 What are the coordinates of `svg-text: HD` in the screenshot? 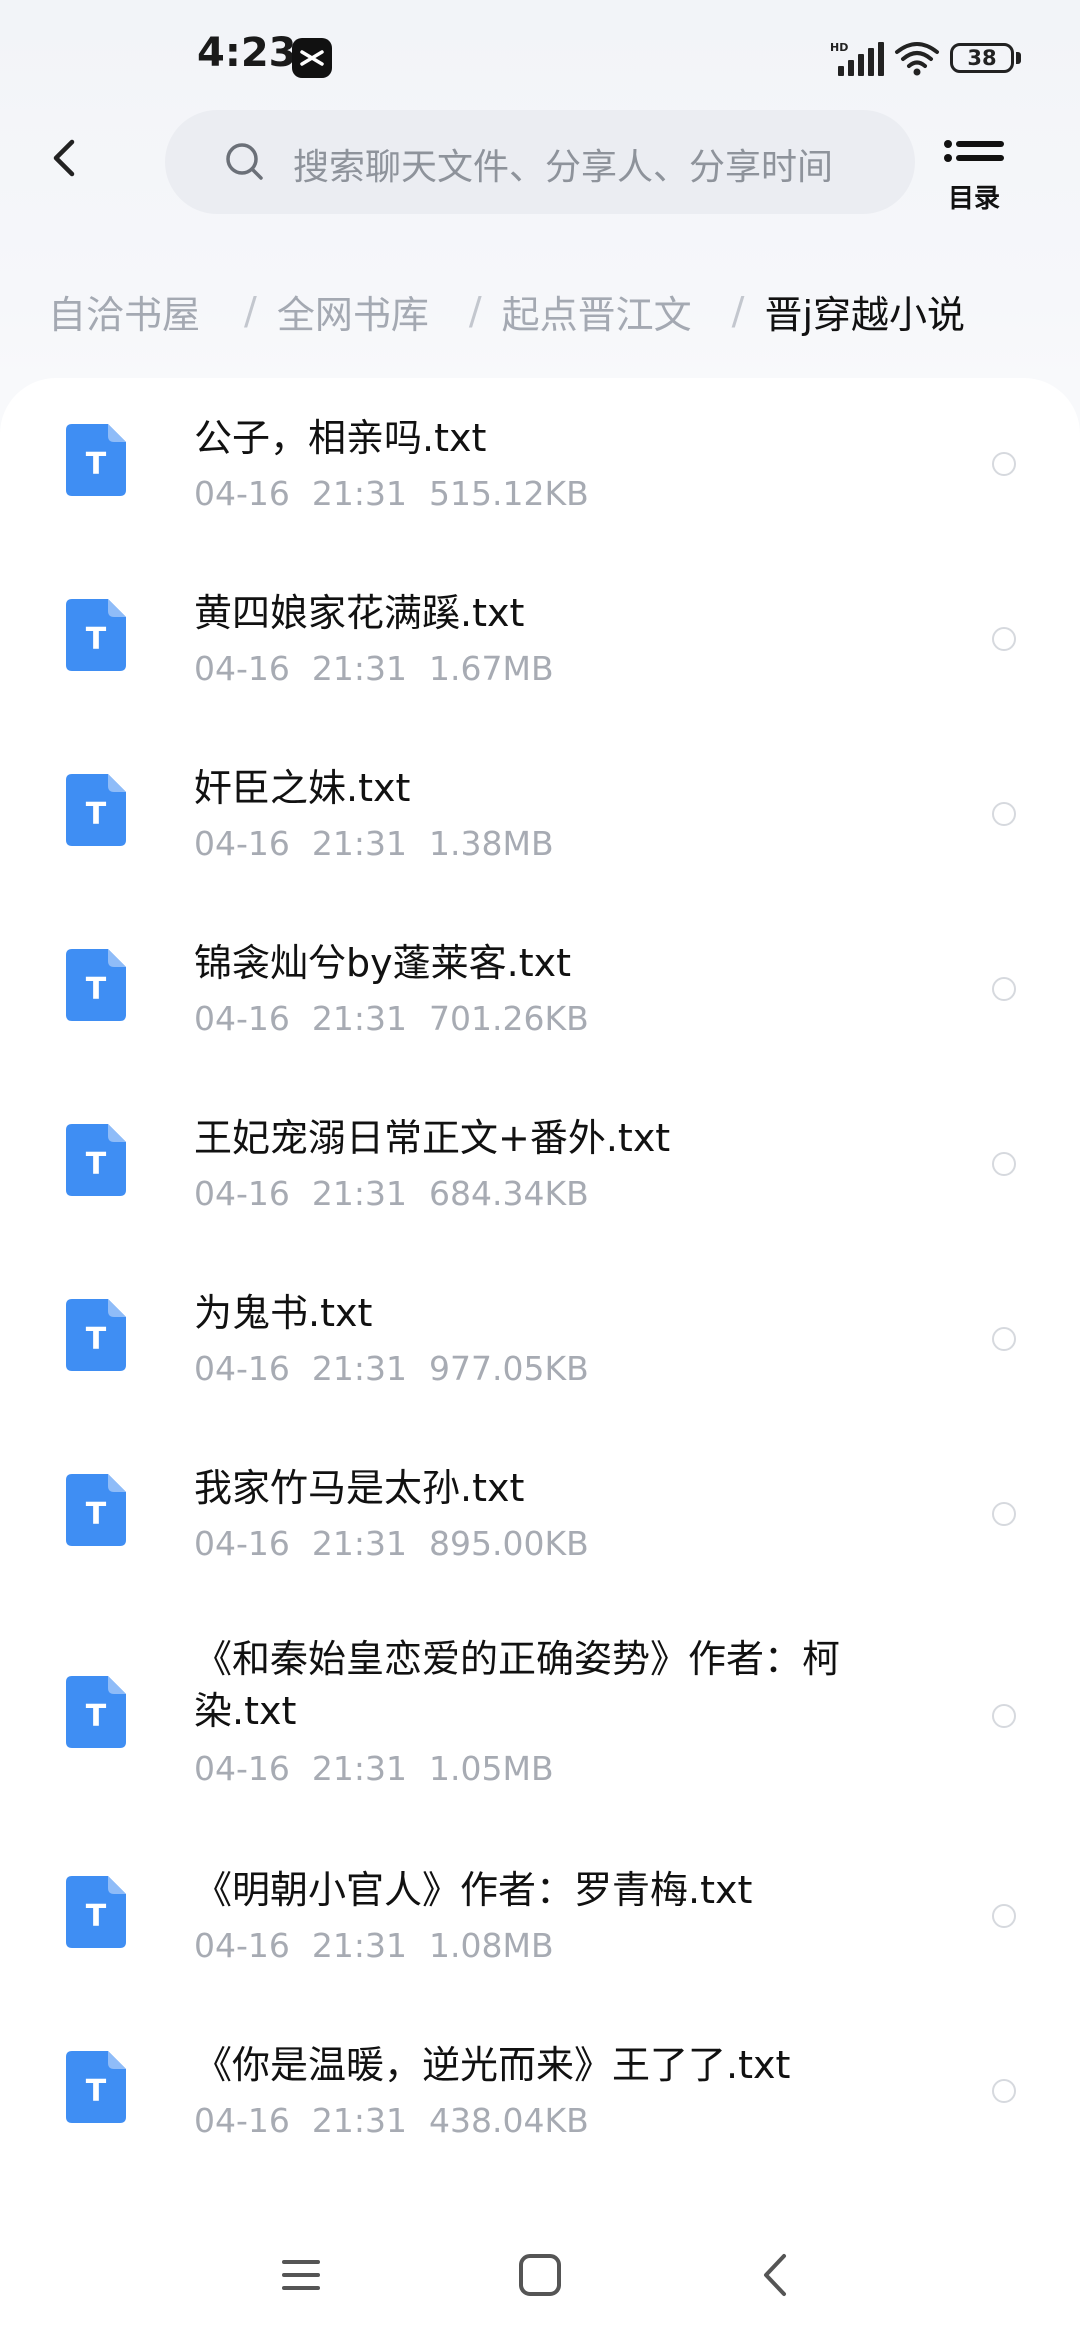 It's located at (839, 47).